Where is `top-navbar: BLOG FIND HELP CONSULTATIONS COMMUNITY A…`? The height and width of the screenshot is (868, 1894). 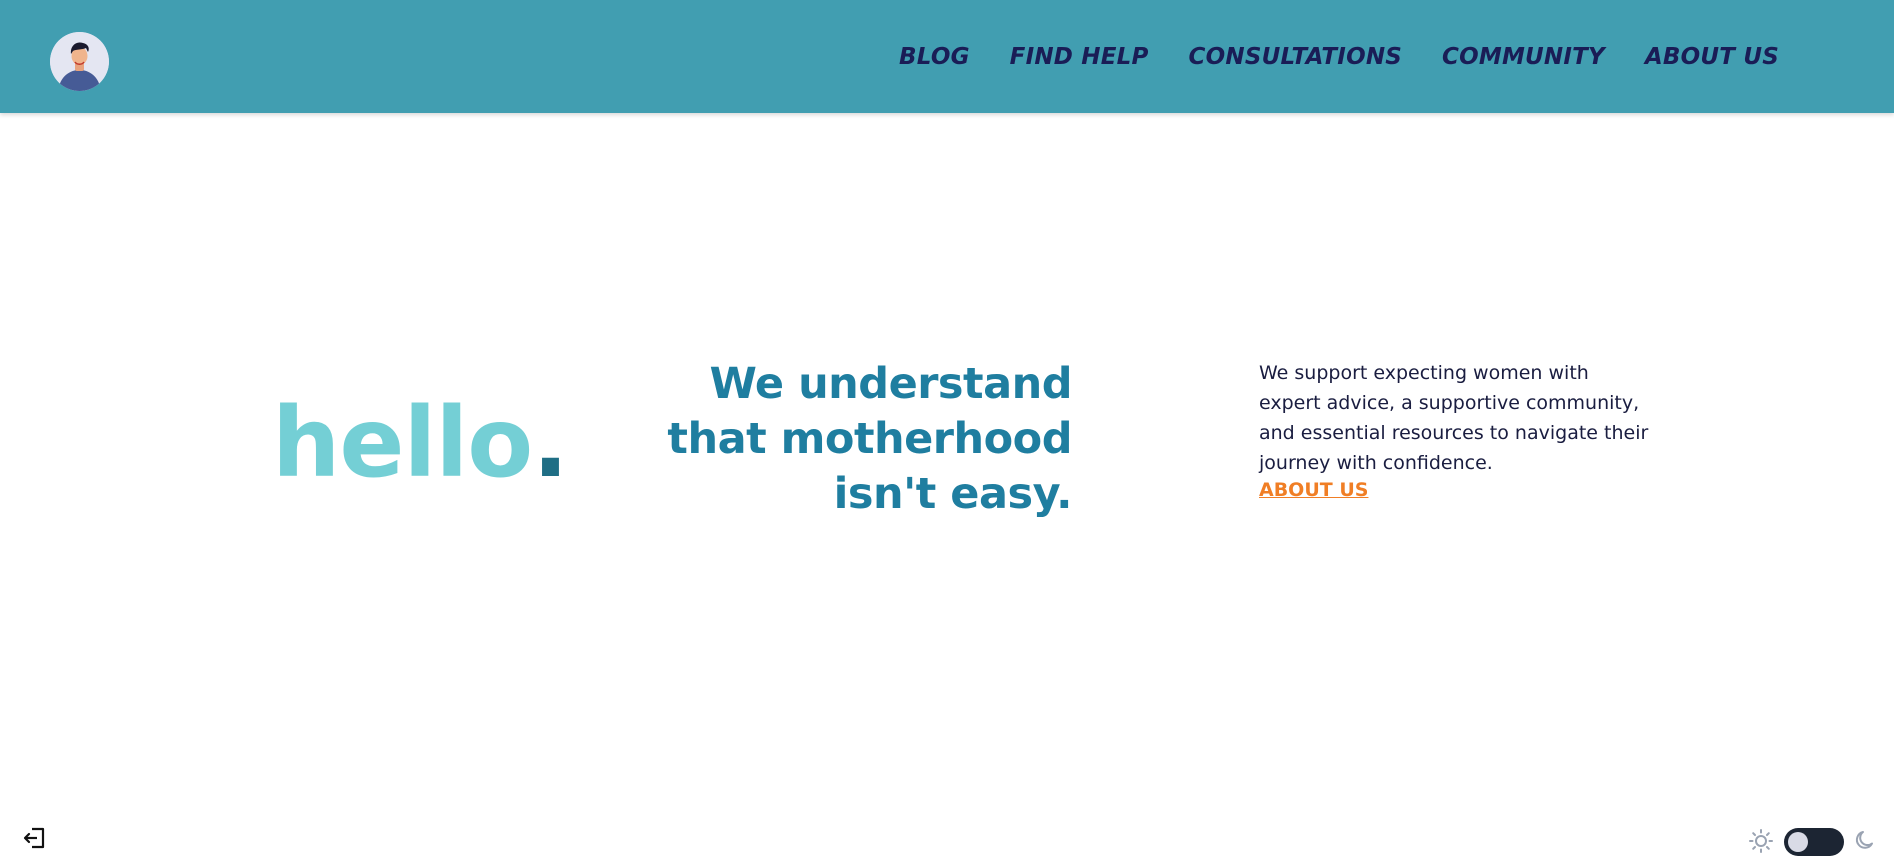 top-navbar: BLOG FIND HELP CONSULTATIONS COMMUNITY A… is located at coordinates (947, 56).